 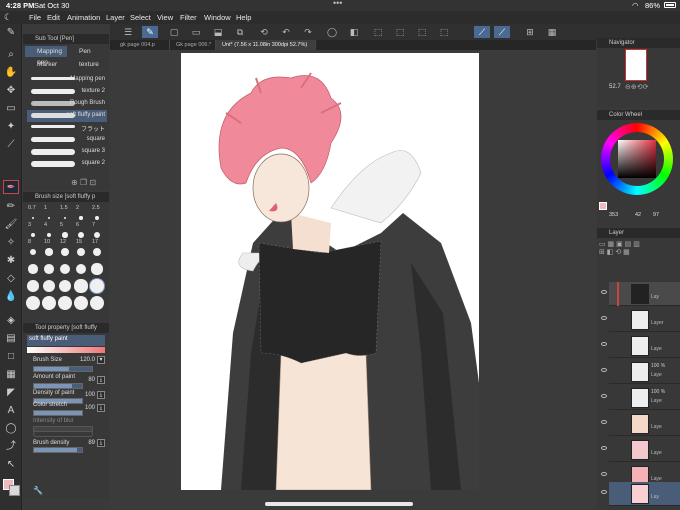 What do you see at coordinates (552, 32) in the screenshot?
I see `transparency-icon: ▦` at bounding box center [552, 32].